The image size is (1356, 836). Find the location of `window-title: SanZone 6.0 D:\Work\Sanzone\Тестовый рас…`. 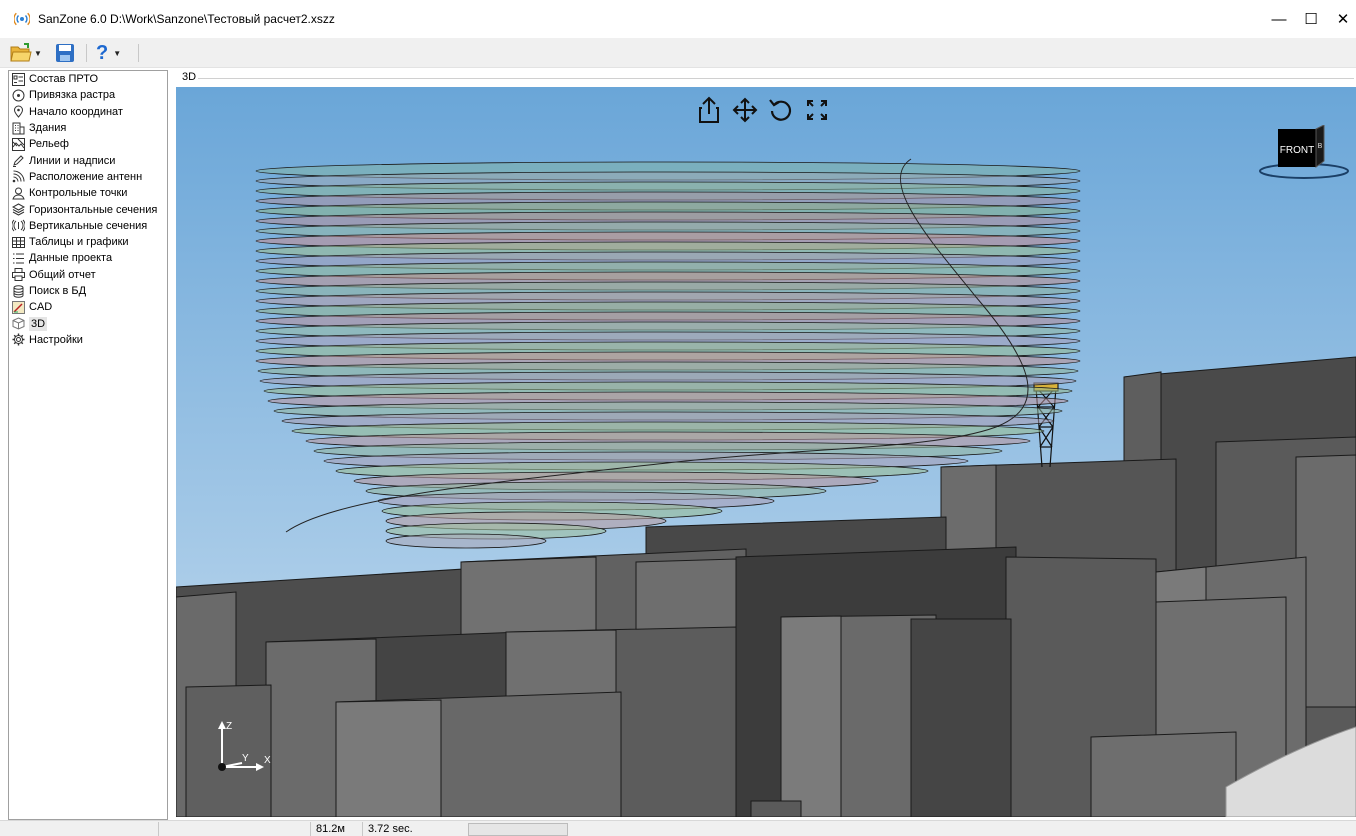

window-title: SanZone 6.0 D:\Work\Sanzone\Тестовый рас… is located at coordinates (186, 19).